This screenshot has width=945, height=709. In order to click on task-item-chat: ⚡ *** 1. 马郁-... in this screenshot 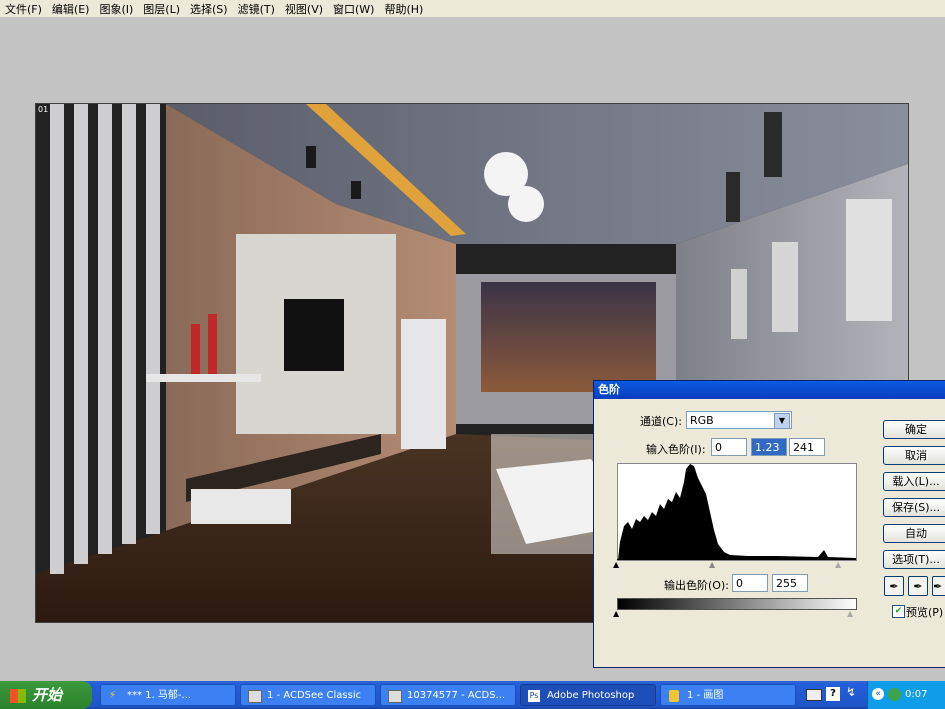, I will do `click(168, 695)`.